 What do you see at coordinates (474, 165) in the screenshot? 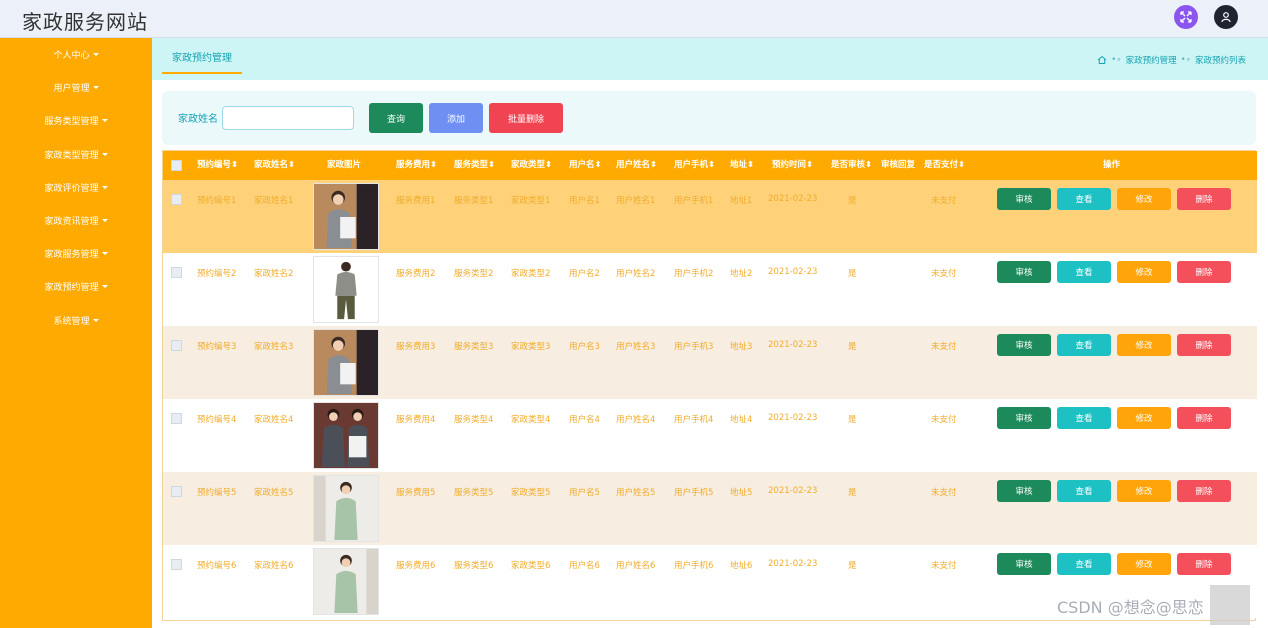
I see `column-header: 服务类型⬍` at bounding box center [474, 165].